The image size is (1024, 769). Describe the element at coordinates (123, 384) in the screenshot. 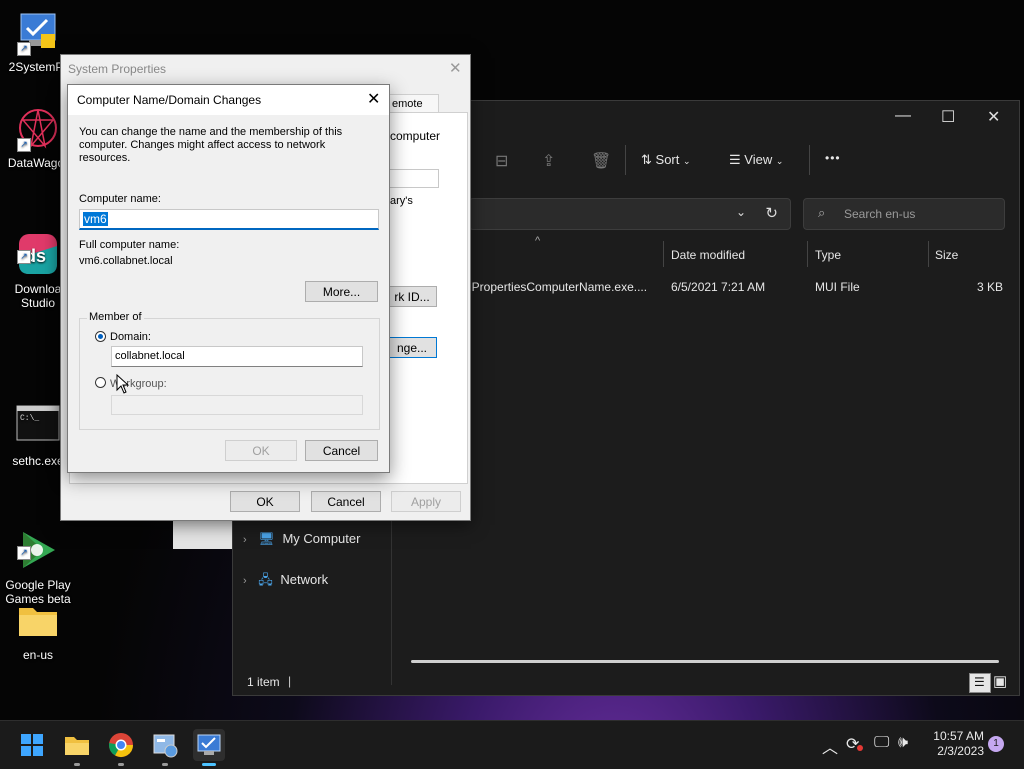

I see `mouse-cursor-icon` at that location.